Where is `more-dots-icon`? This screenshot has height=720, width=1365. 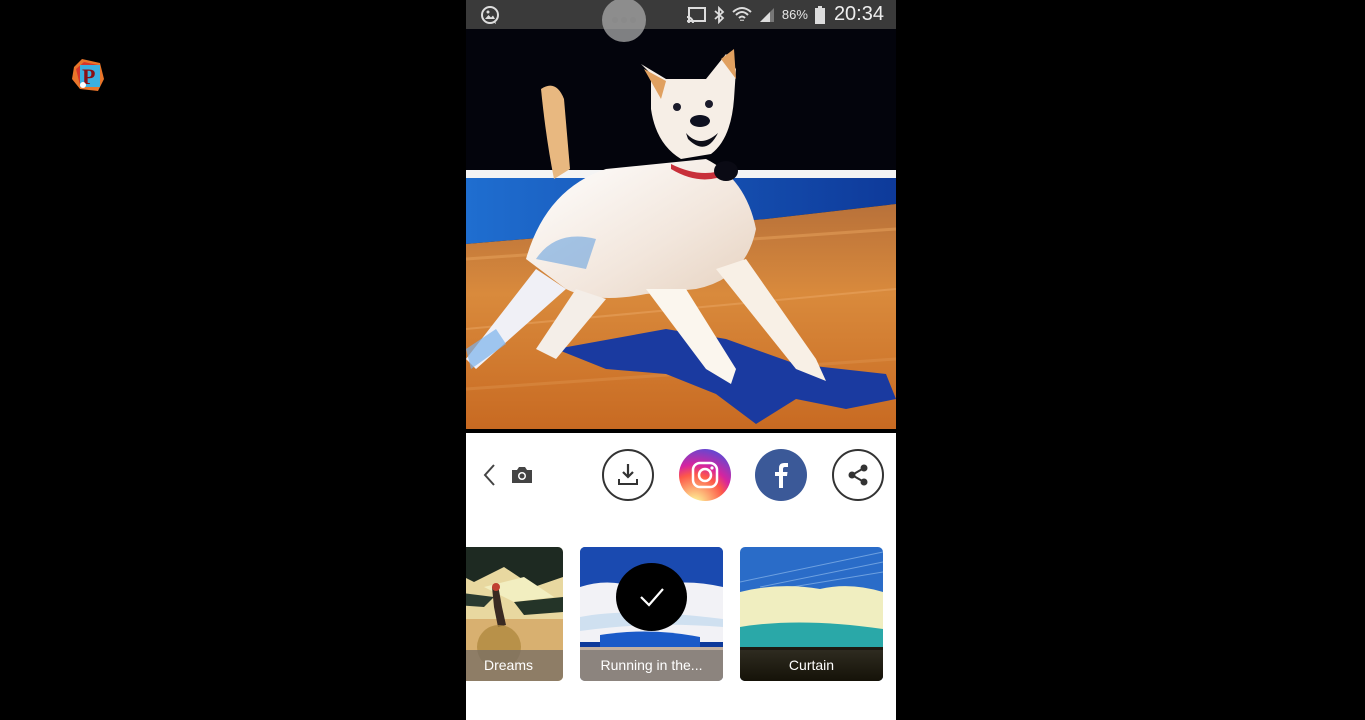
more-dots-icon is located at coordinates (624, 21).